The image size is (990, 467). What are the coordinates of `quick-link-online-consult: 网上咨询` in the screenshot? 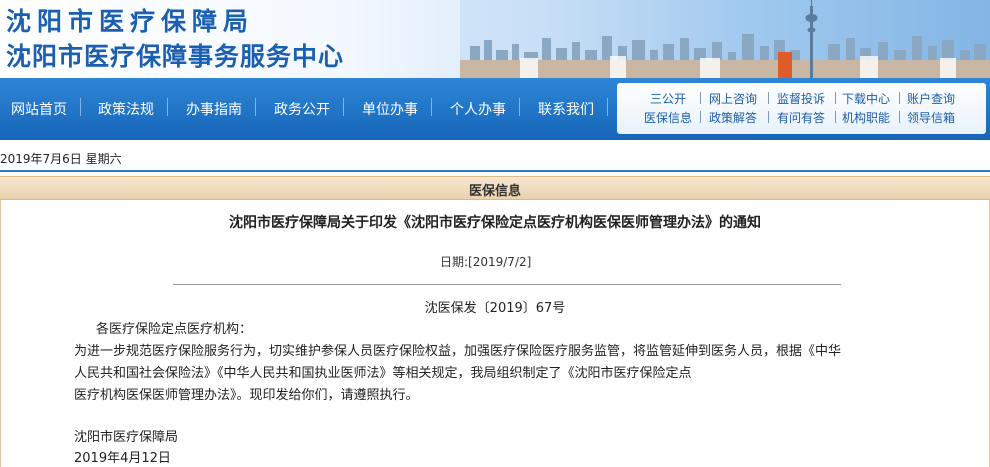 It's located at (733, 98).